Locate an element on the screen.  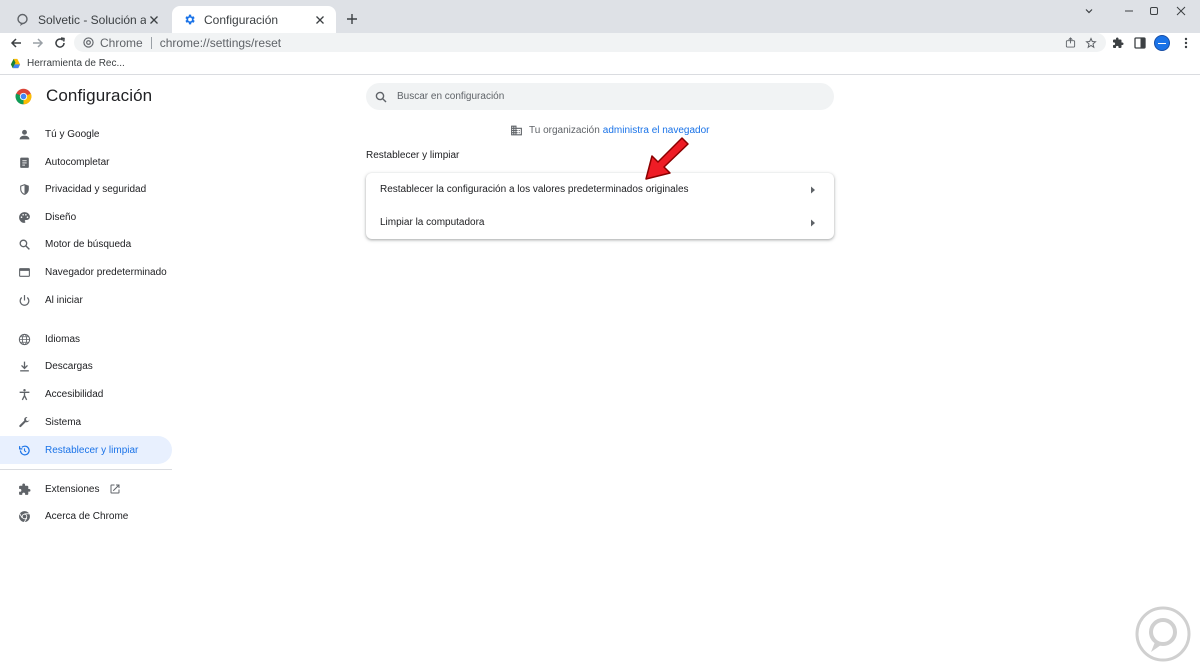
sidebar-item-label: Descargas is located at coordinates (69, 366).